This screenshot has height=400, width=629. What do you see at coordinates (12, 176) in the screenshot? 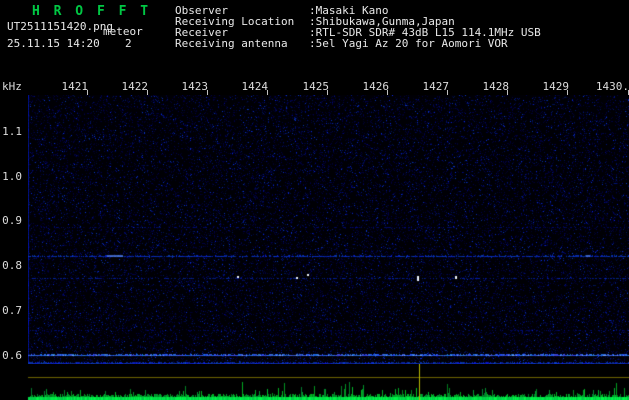
I see `y-tick-label: 1.0` at bounding box center [12, 176].